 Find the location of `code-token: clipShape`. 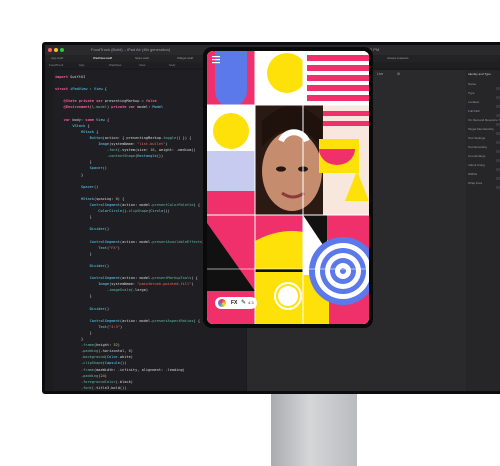

code-token: clipShape is located at coordinates (93, 363).